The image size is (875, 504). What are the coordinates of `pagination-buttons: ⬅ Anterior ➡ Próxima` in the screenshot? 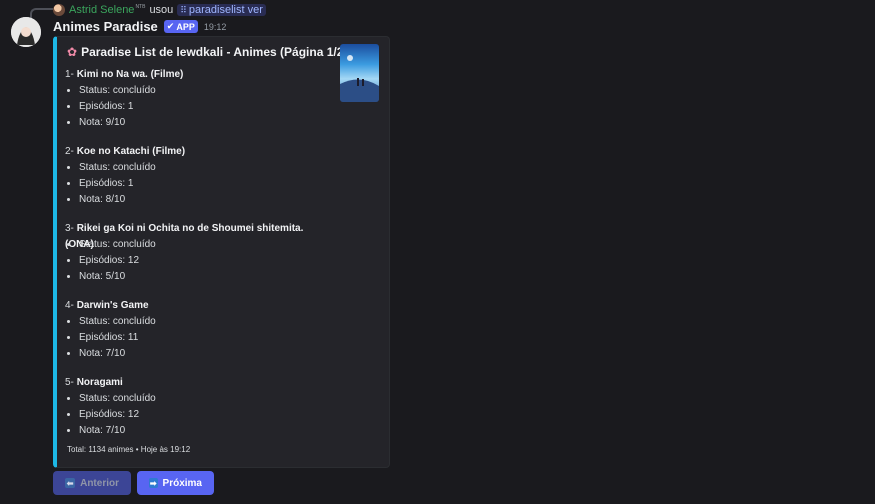 It's located at (133, 483).